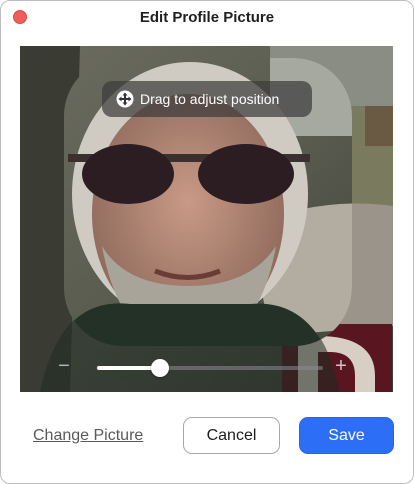  I want to click on zoom-slider: − +, so click(206, 368).